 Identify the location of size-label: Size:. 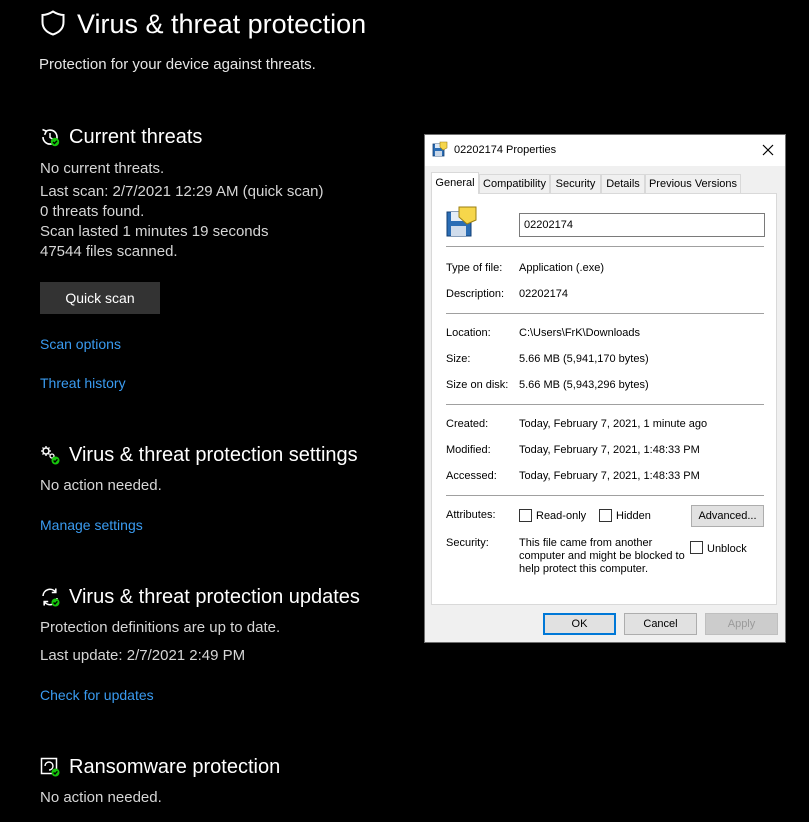
(458, 359).